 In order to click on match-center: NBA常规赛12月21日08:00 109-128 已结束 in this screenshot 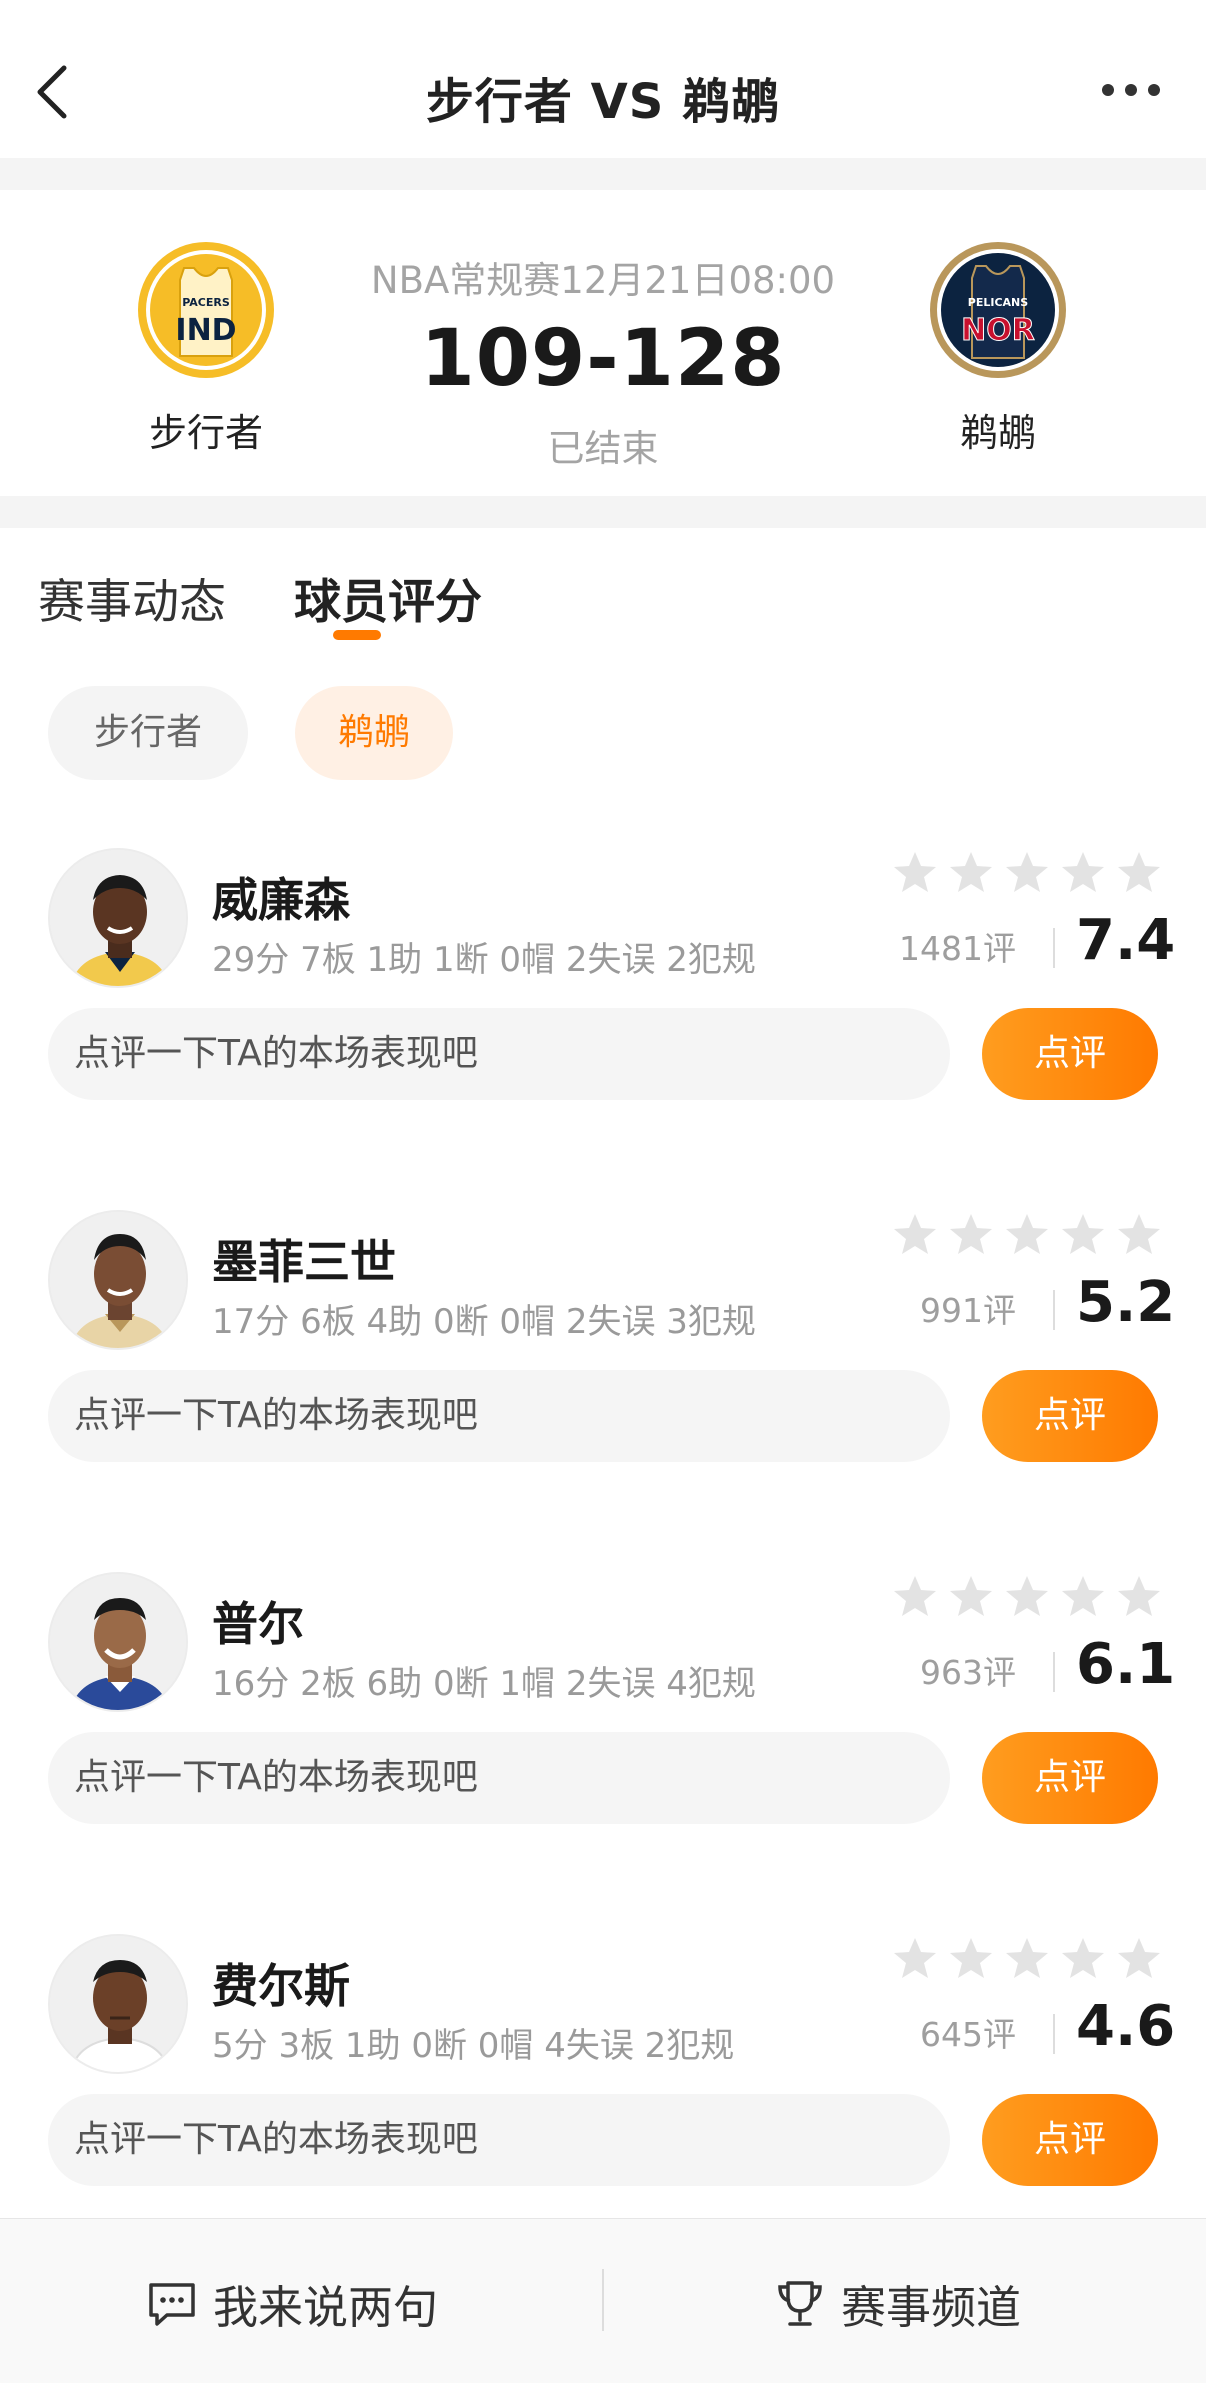, I will do `click(603, 361)`.